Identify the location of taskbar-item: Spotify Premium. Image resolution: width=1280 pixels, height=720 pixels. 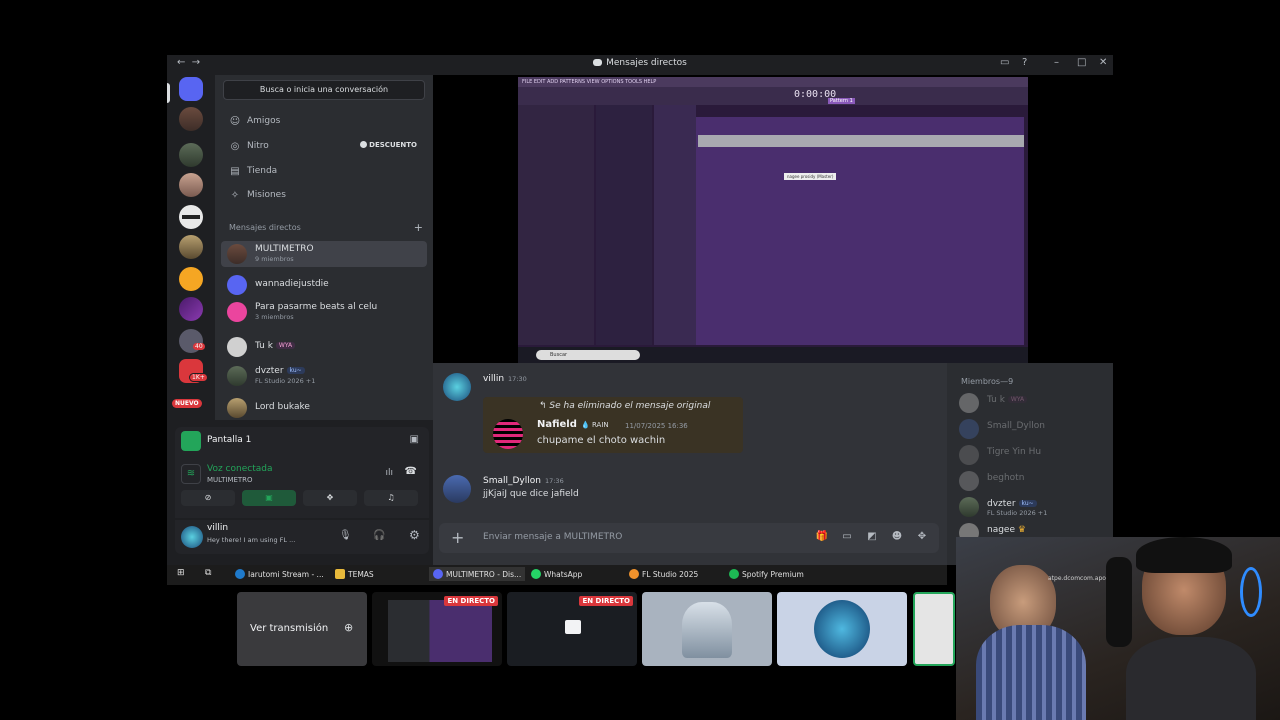
(766, 574).